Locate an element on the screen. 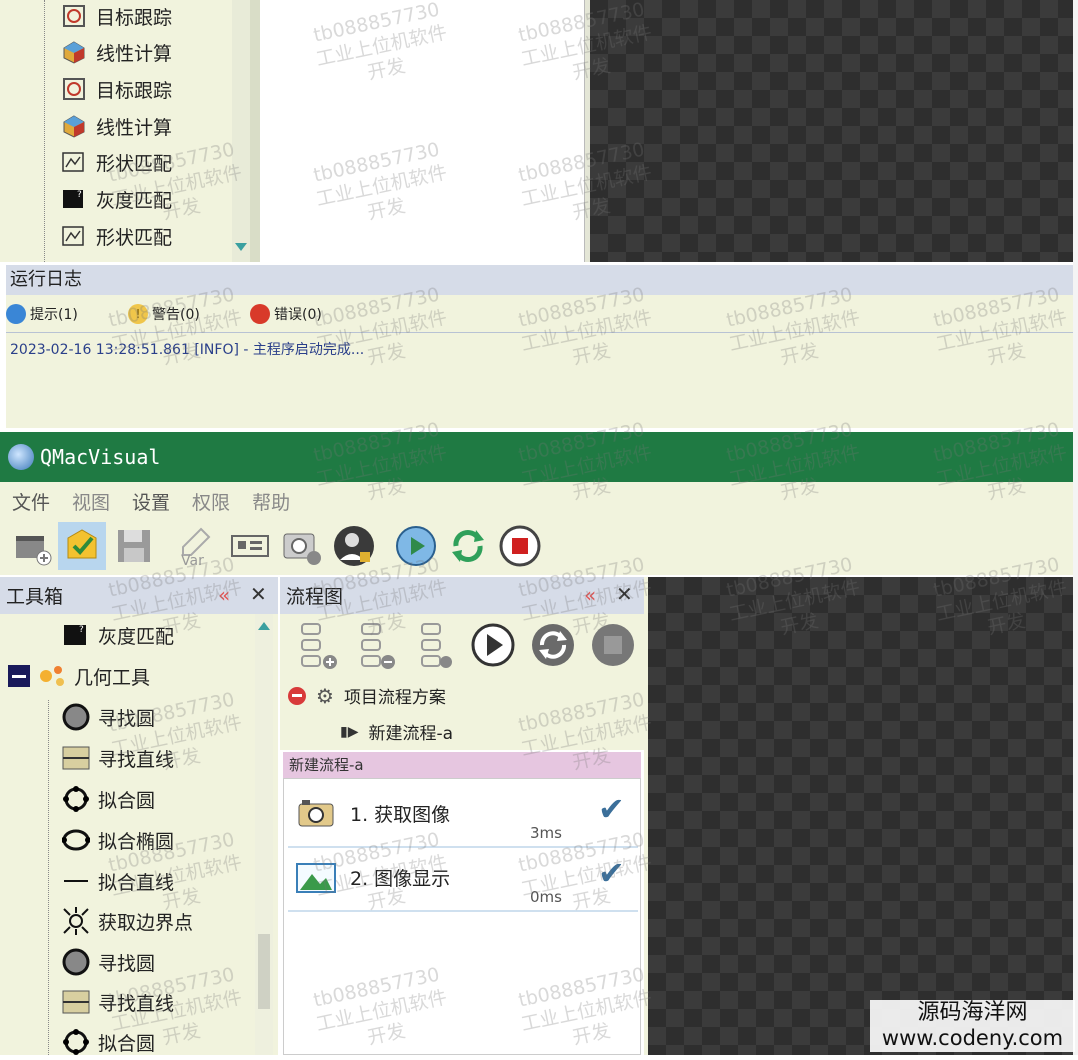 Image resolution: width=1078 pixels, height=1060 pixels. camera-card-button is located at coordinates (250, 546).